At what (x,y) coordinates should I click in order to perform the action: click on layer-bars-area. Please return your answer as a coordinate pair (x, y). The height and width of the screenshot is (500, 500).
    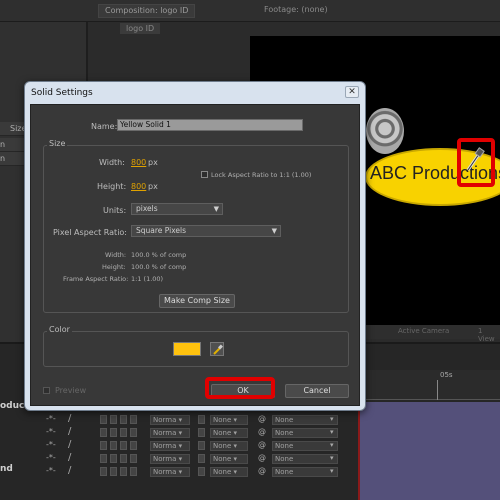
    Looking at the image, I should click on (430, 451).